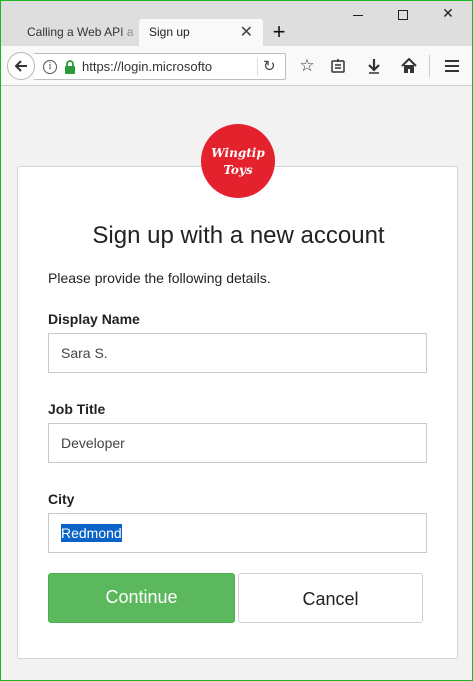 This screenshot has width=473, height=681. Describe the element at coordinates (77, 409) in the screenshot. I see `job-title-label: Job Title` at that location.